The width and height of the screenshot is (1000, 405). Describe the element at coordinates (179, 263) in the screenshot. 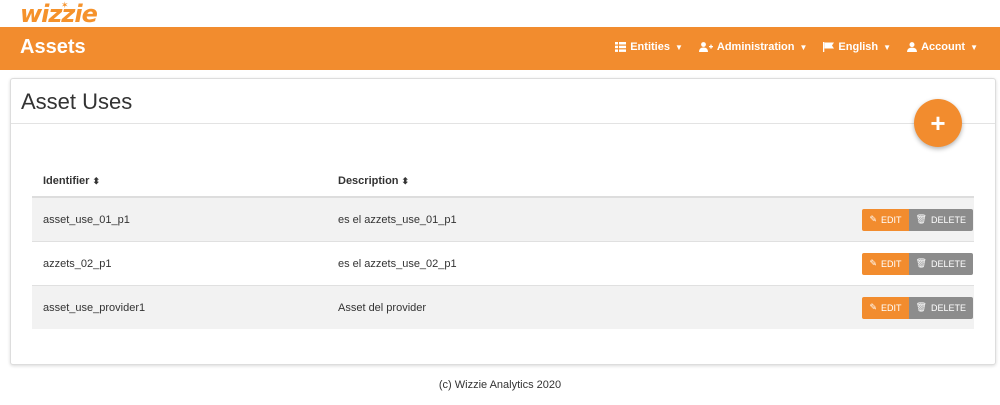

I see `cell-identifier: azzets_02_p1` at that location.